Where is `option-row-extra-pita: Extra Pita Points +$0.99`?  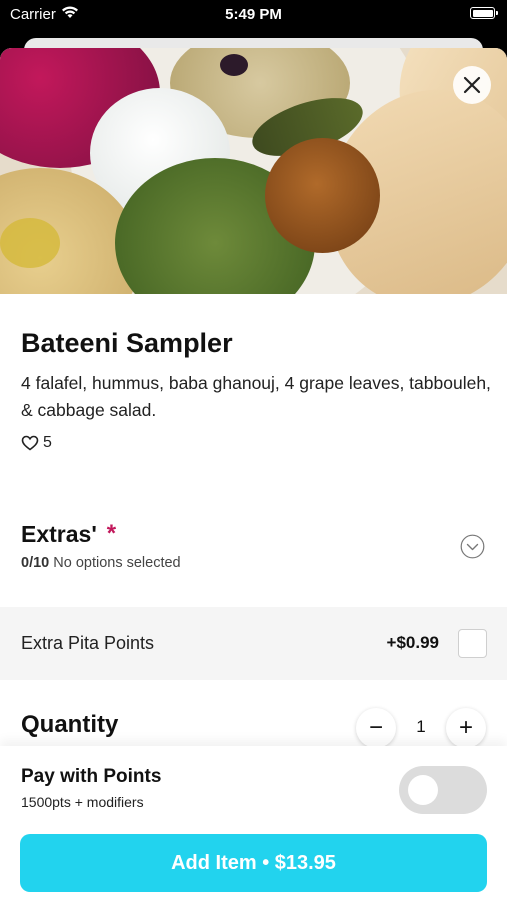
option-row-extra-pita: Extra Pita Points +$0.99 is located at coordinates (253, 643).